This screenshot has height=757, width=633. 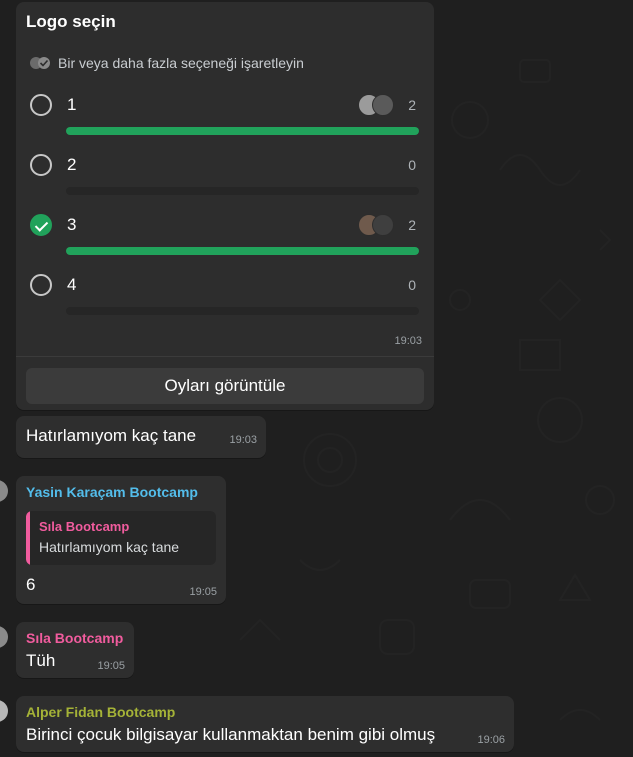 I want to click on poll-subtitle: Bir veya daha fazla seçeneği işaretleyin, so click(x=166, y=63).